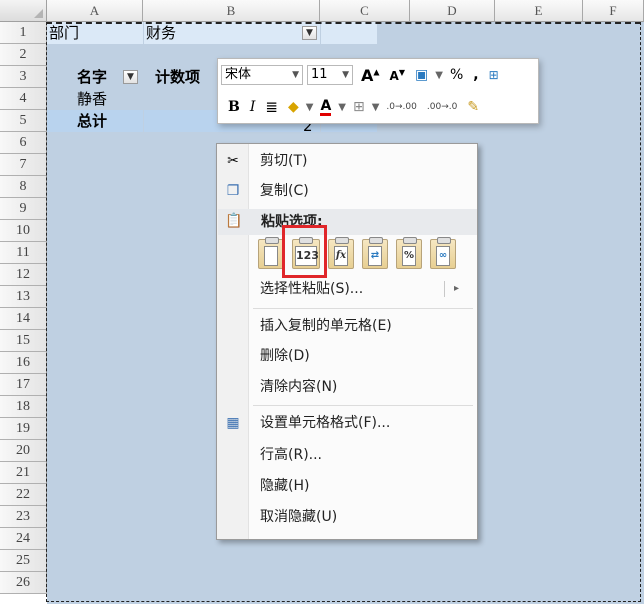  What do you see at coordinates (23, 99) in the screenshot?
I see `row-header-4: 4` at bounding box center [23, 99].